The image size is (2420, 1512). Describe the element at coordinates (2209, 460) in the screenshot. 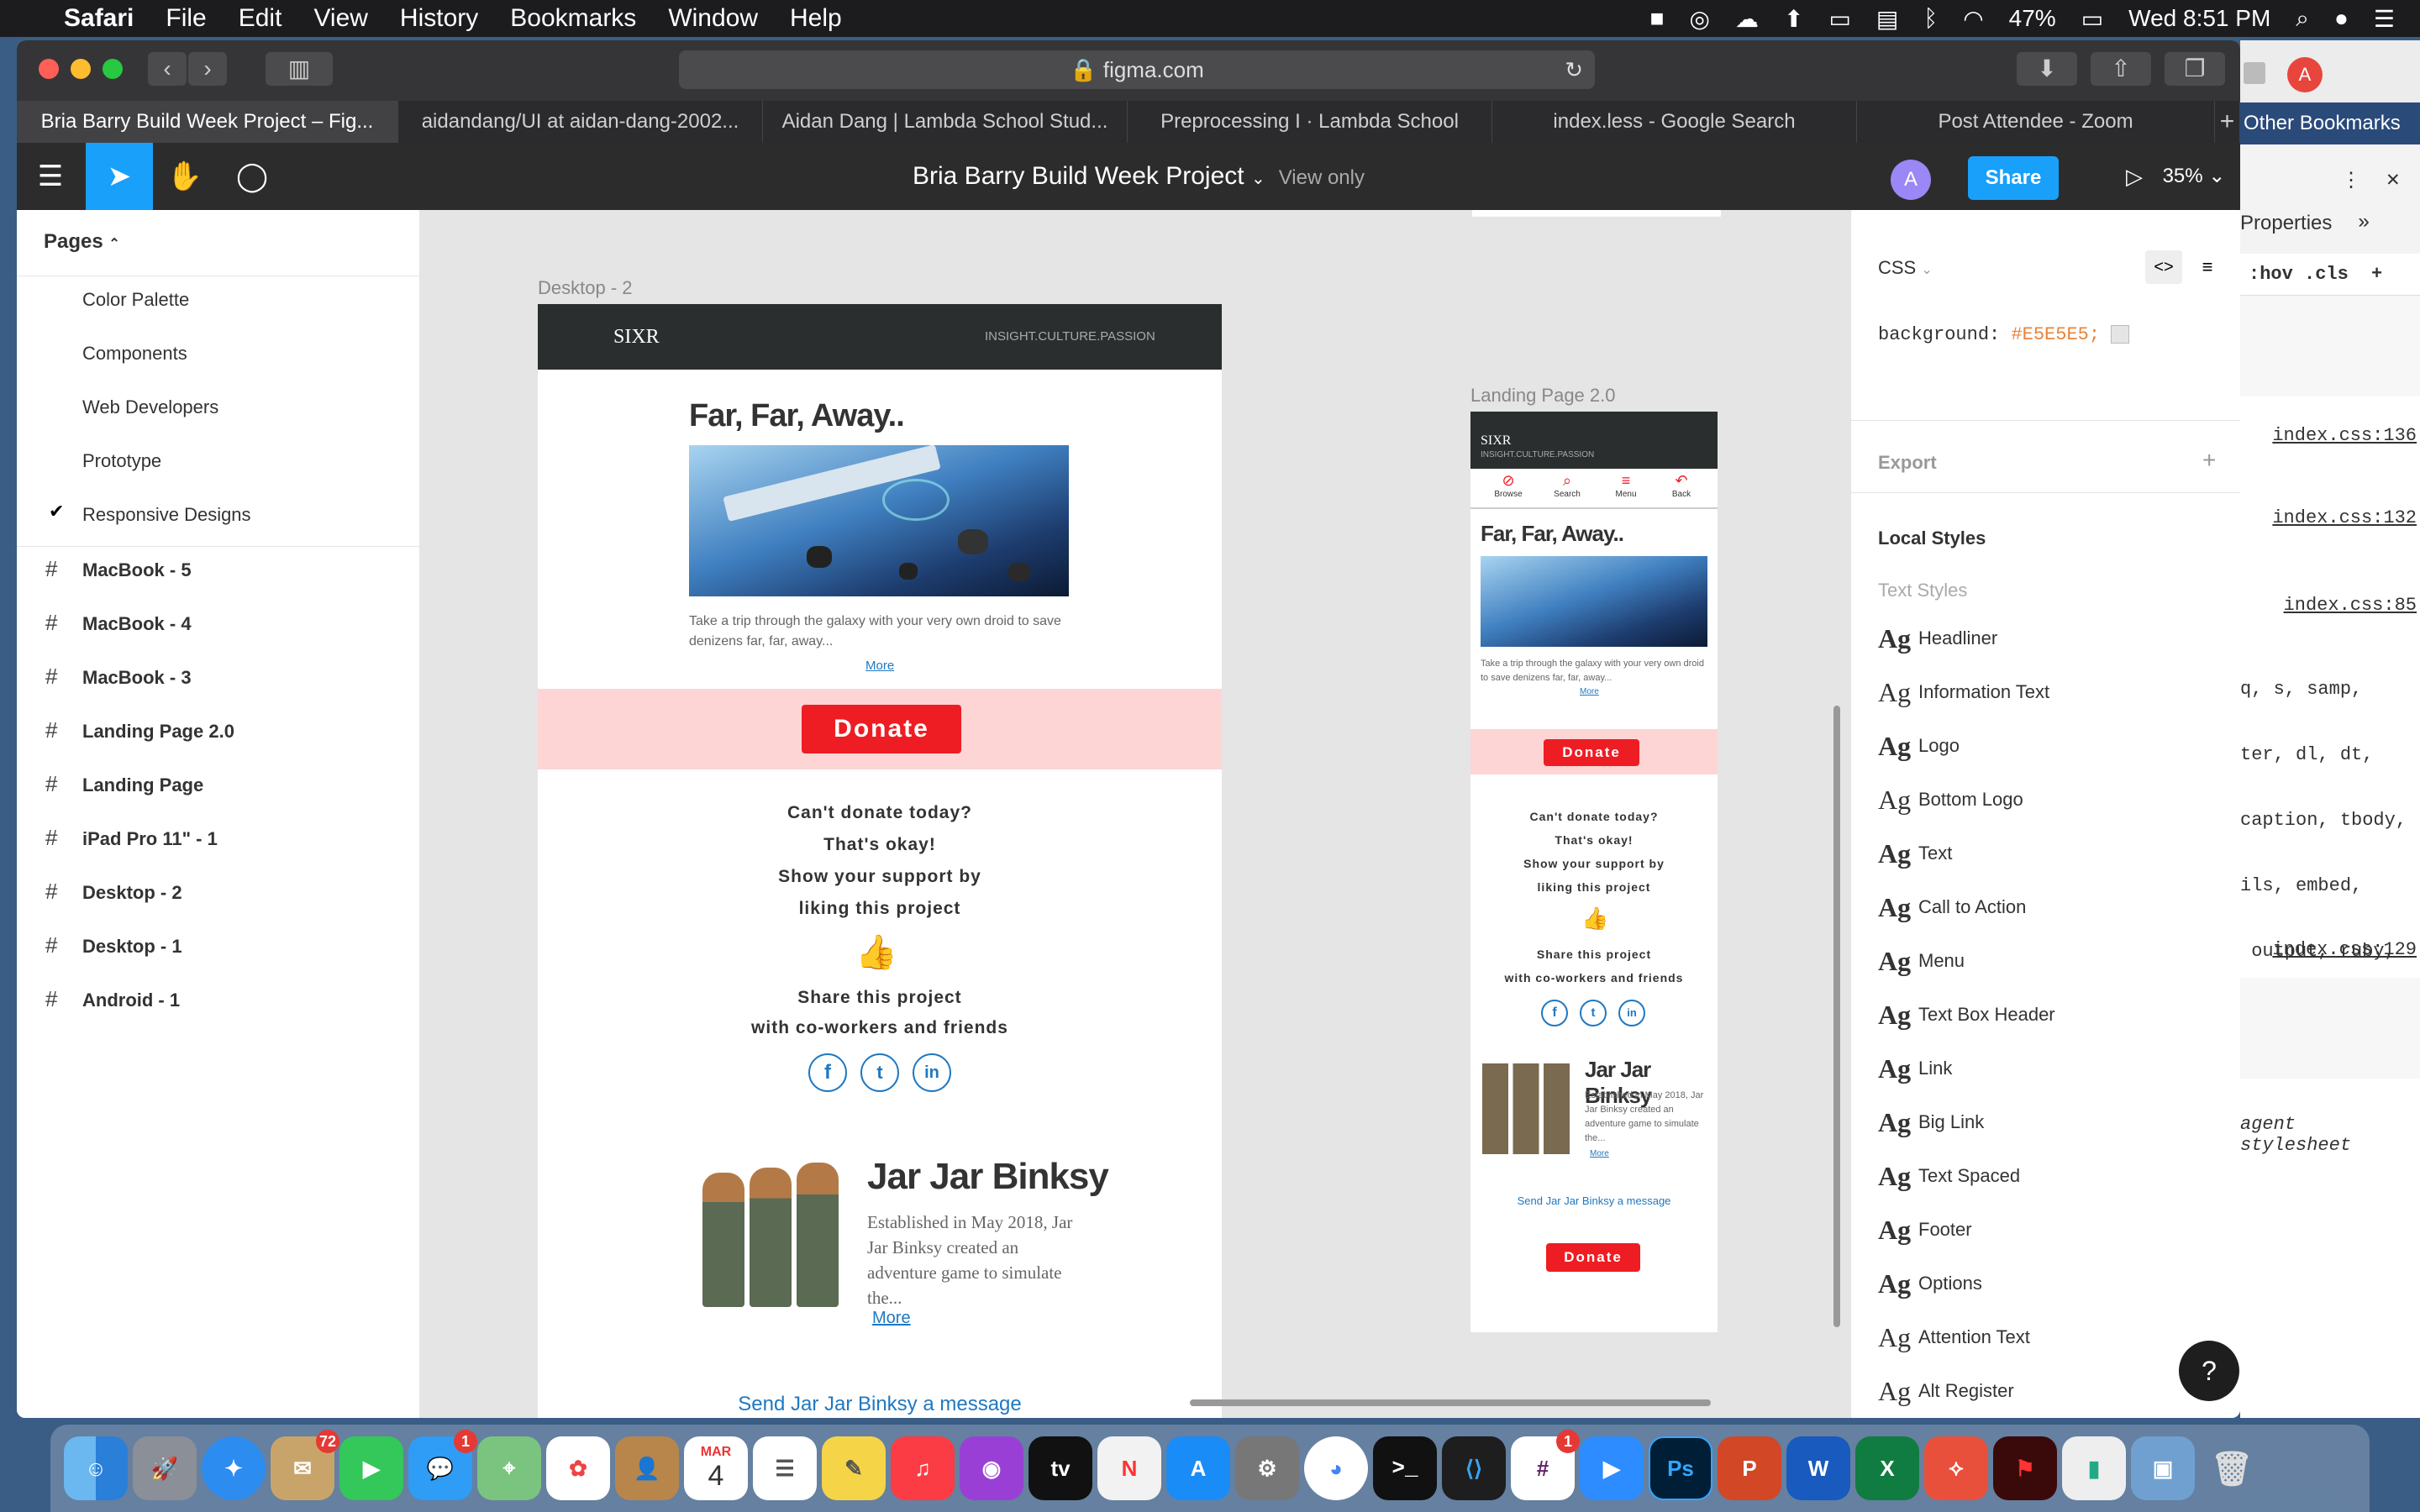

I see `add-export-icon: +` at that location.